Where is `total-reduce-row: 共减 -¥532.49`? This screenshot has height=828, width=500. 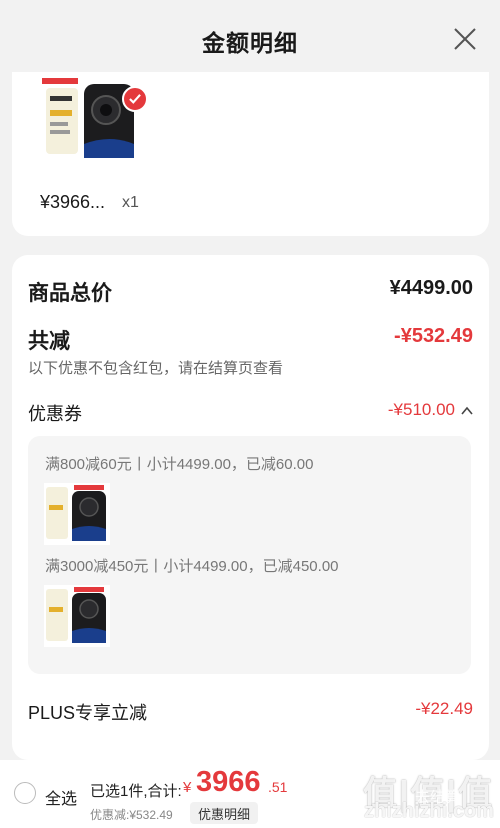
total-reduce-row: 共减 -¥532.49 is located at coordinates (250, 339).